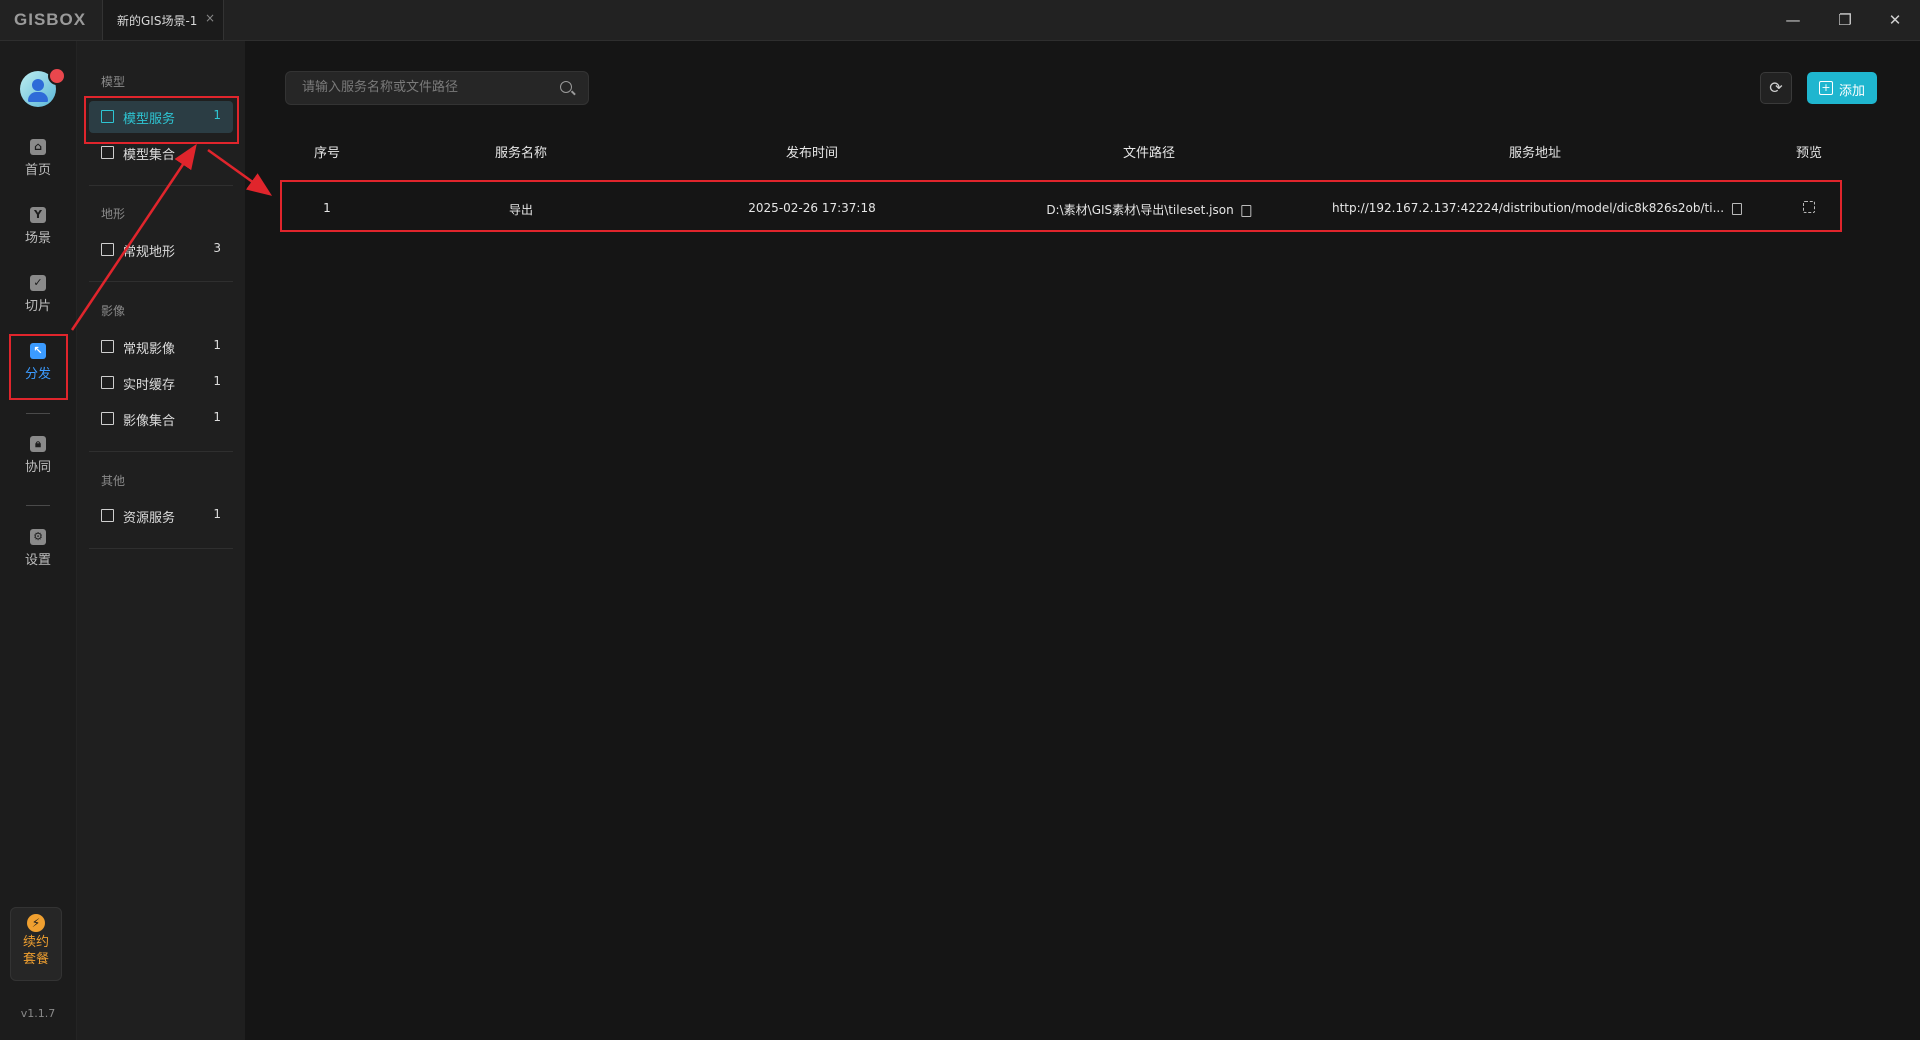  What do you see at coordinates (38, 225) in the screenshot?
I see `nav-scene: Y 场景` at bounding box center [38, 225].